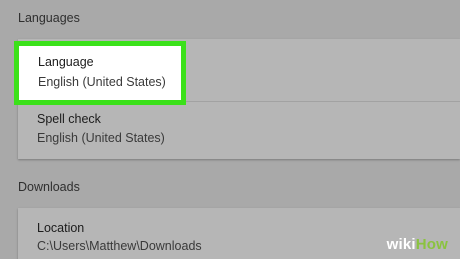 This screenshot has height=259, width=460. Describe the element at coordinates (431, 244) in the screenshot. I see `watermark-how: How` at that location.